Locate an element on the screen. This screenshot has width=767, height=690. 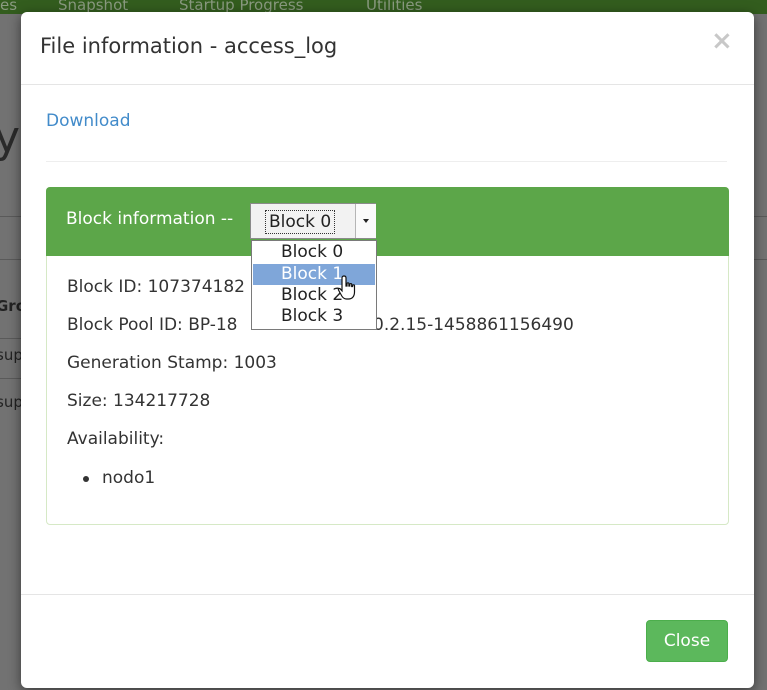
block-pool-id-text: Block Pool ID: BP-18 is located at coordinates (152, 325).